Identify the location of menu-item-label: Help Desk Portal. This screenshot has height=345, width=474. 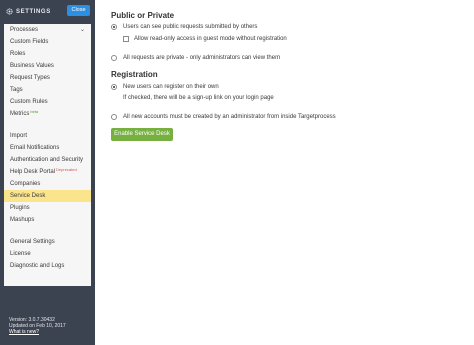
(33, 172).